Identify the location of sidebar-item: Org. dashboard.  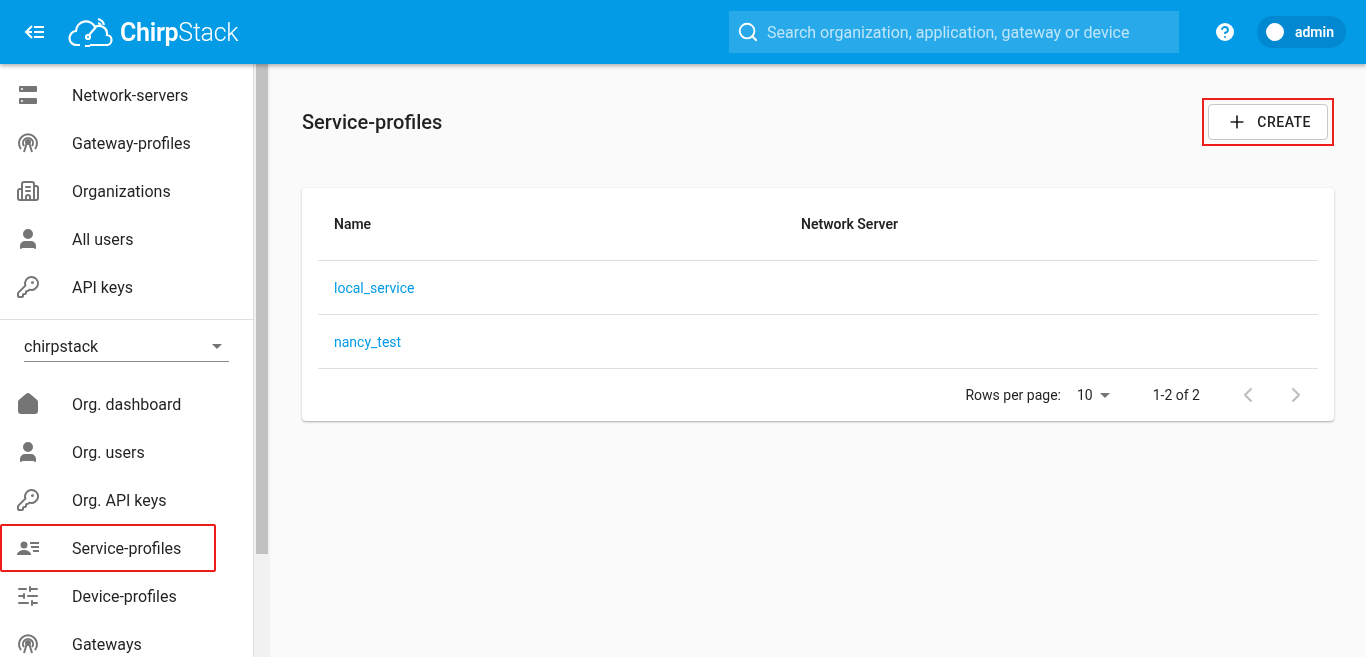
(126, 404).